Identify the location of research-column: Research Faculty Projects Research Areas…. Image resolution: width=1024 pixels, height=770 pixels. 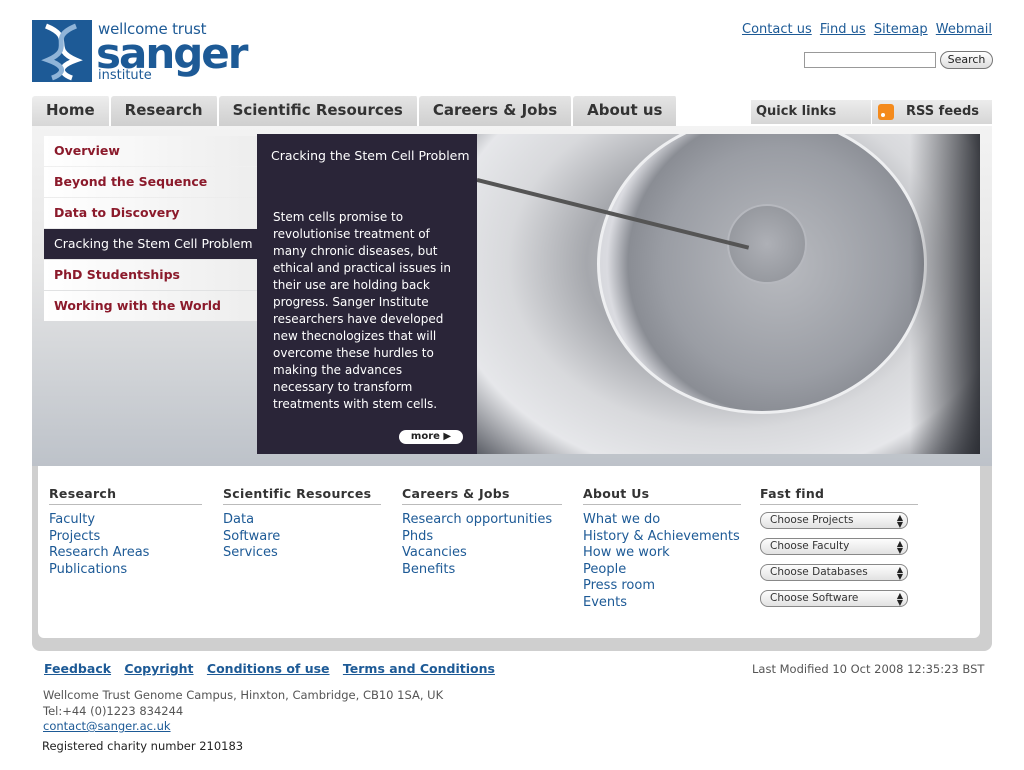
(125, 532).